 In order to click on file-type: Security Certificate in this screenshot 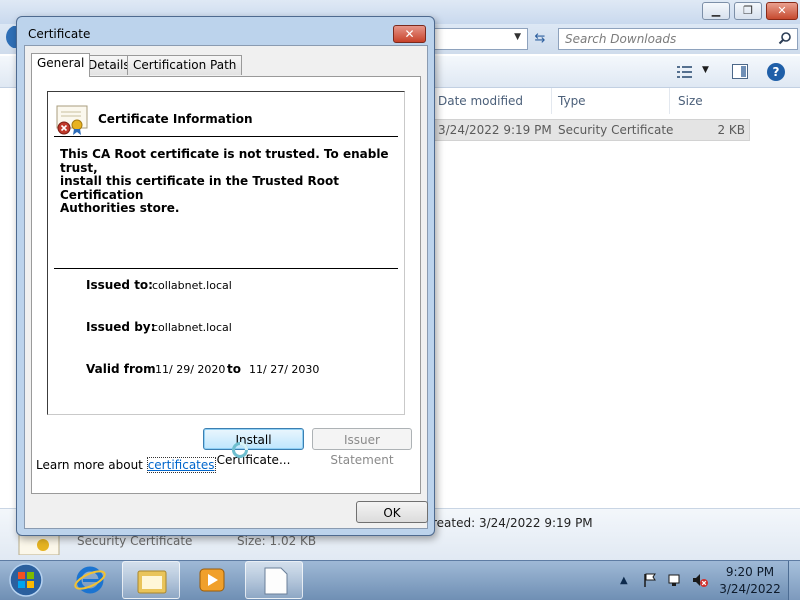, I will do `click(616, 130)`.